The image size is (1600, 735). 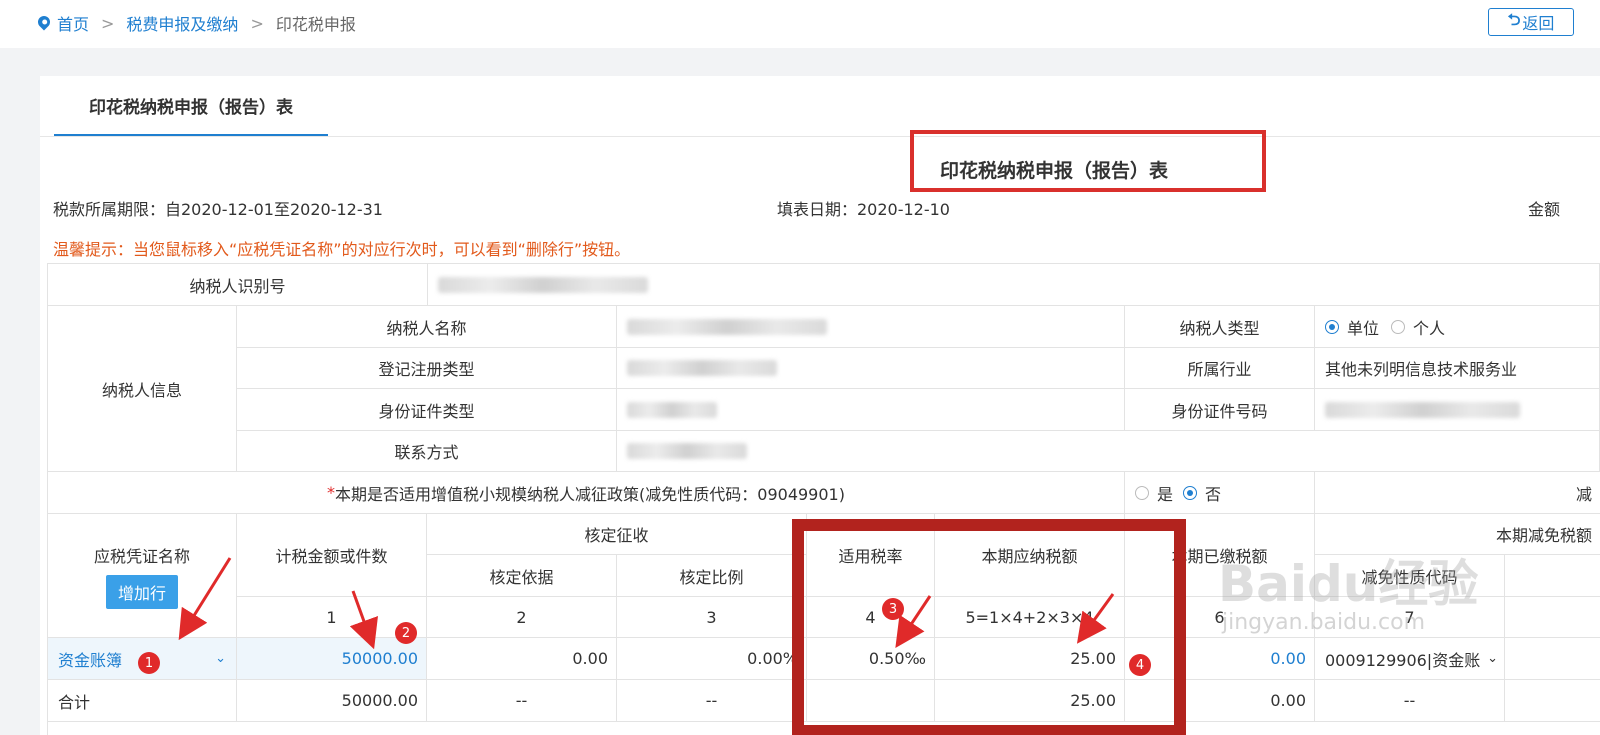 I want to click on top-bar: 首页 > 税费申报及缴纳 > 印花税申报 ⮌ 返回, so click(x=800, y=24).